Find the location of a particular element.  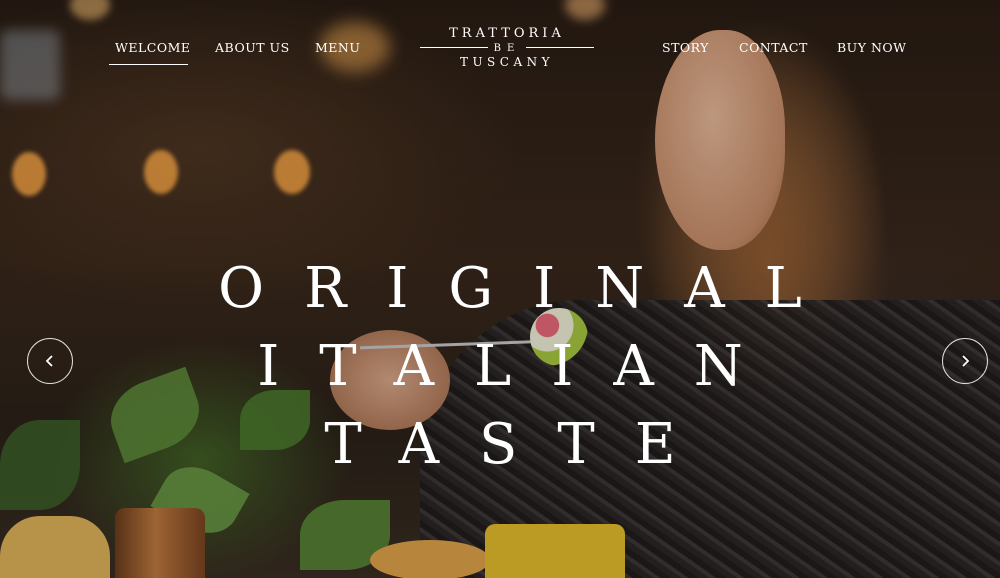

slider-next-button is located at coordinates (965, 361).